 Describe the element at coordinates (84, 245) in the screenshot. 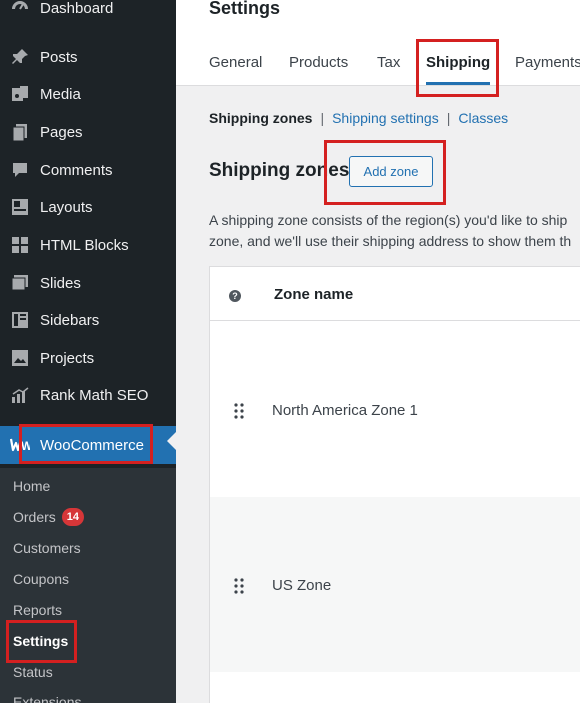

I see `menu-label: HTML Blocks` at that location.